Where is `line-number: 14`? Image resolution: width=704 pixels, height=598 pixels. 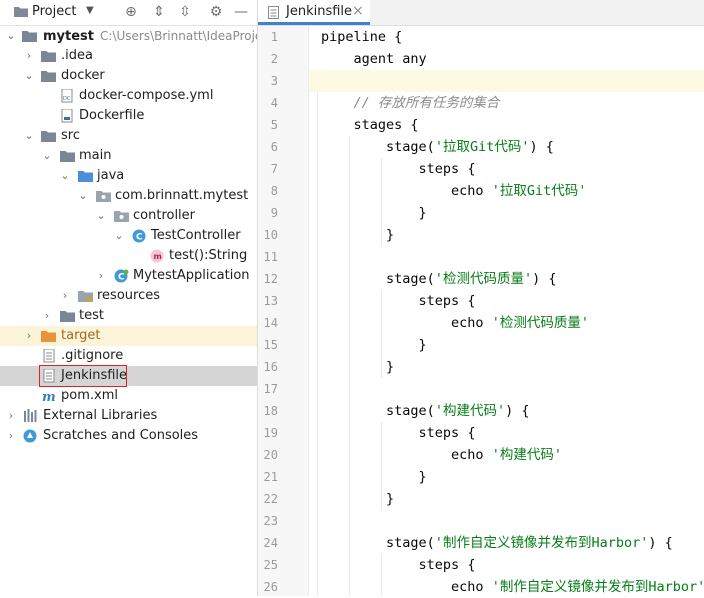
line-number: 14 is located at coordinates (270, 323).